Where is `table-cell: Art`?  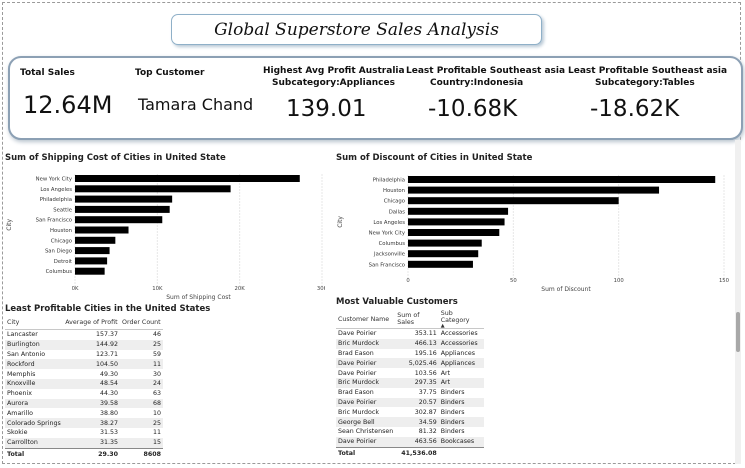
table-cell: Art is located at coordinates (445, 373).